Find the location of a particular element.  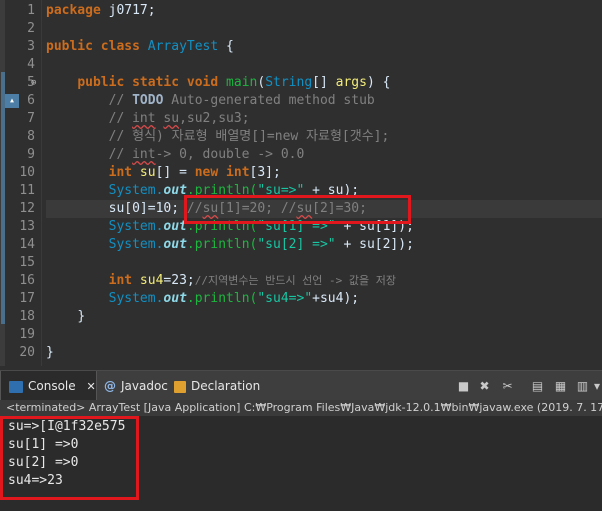

line-number-gutter: 1 2 3 4 5 6 7 8 9 10 11 12 13 14 15 16 17 18 19 20 is located at coordinates (23, 183).